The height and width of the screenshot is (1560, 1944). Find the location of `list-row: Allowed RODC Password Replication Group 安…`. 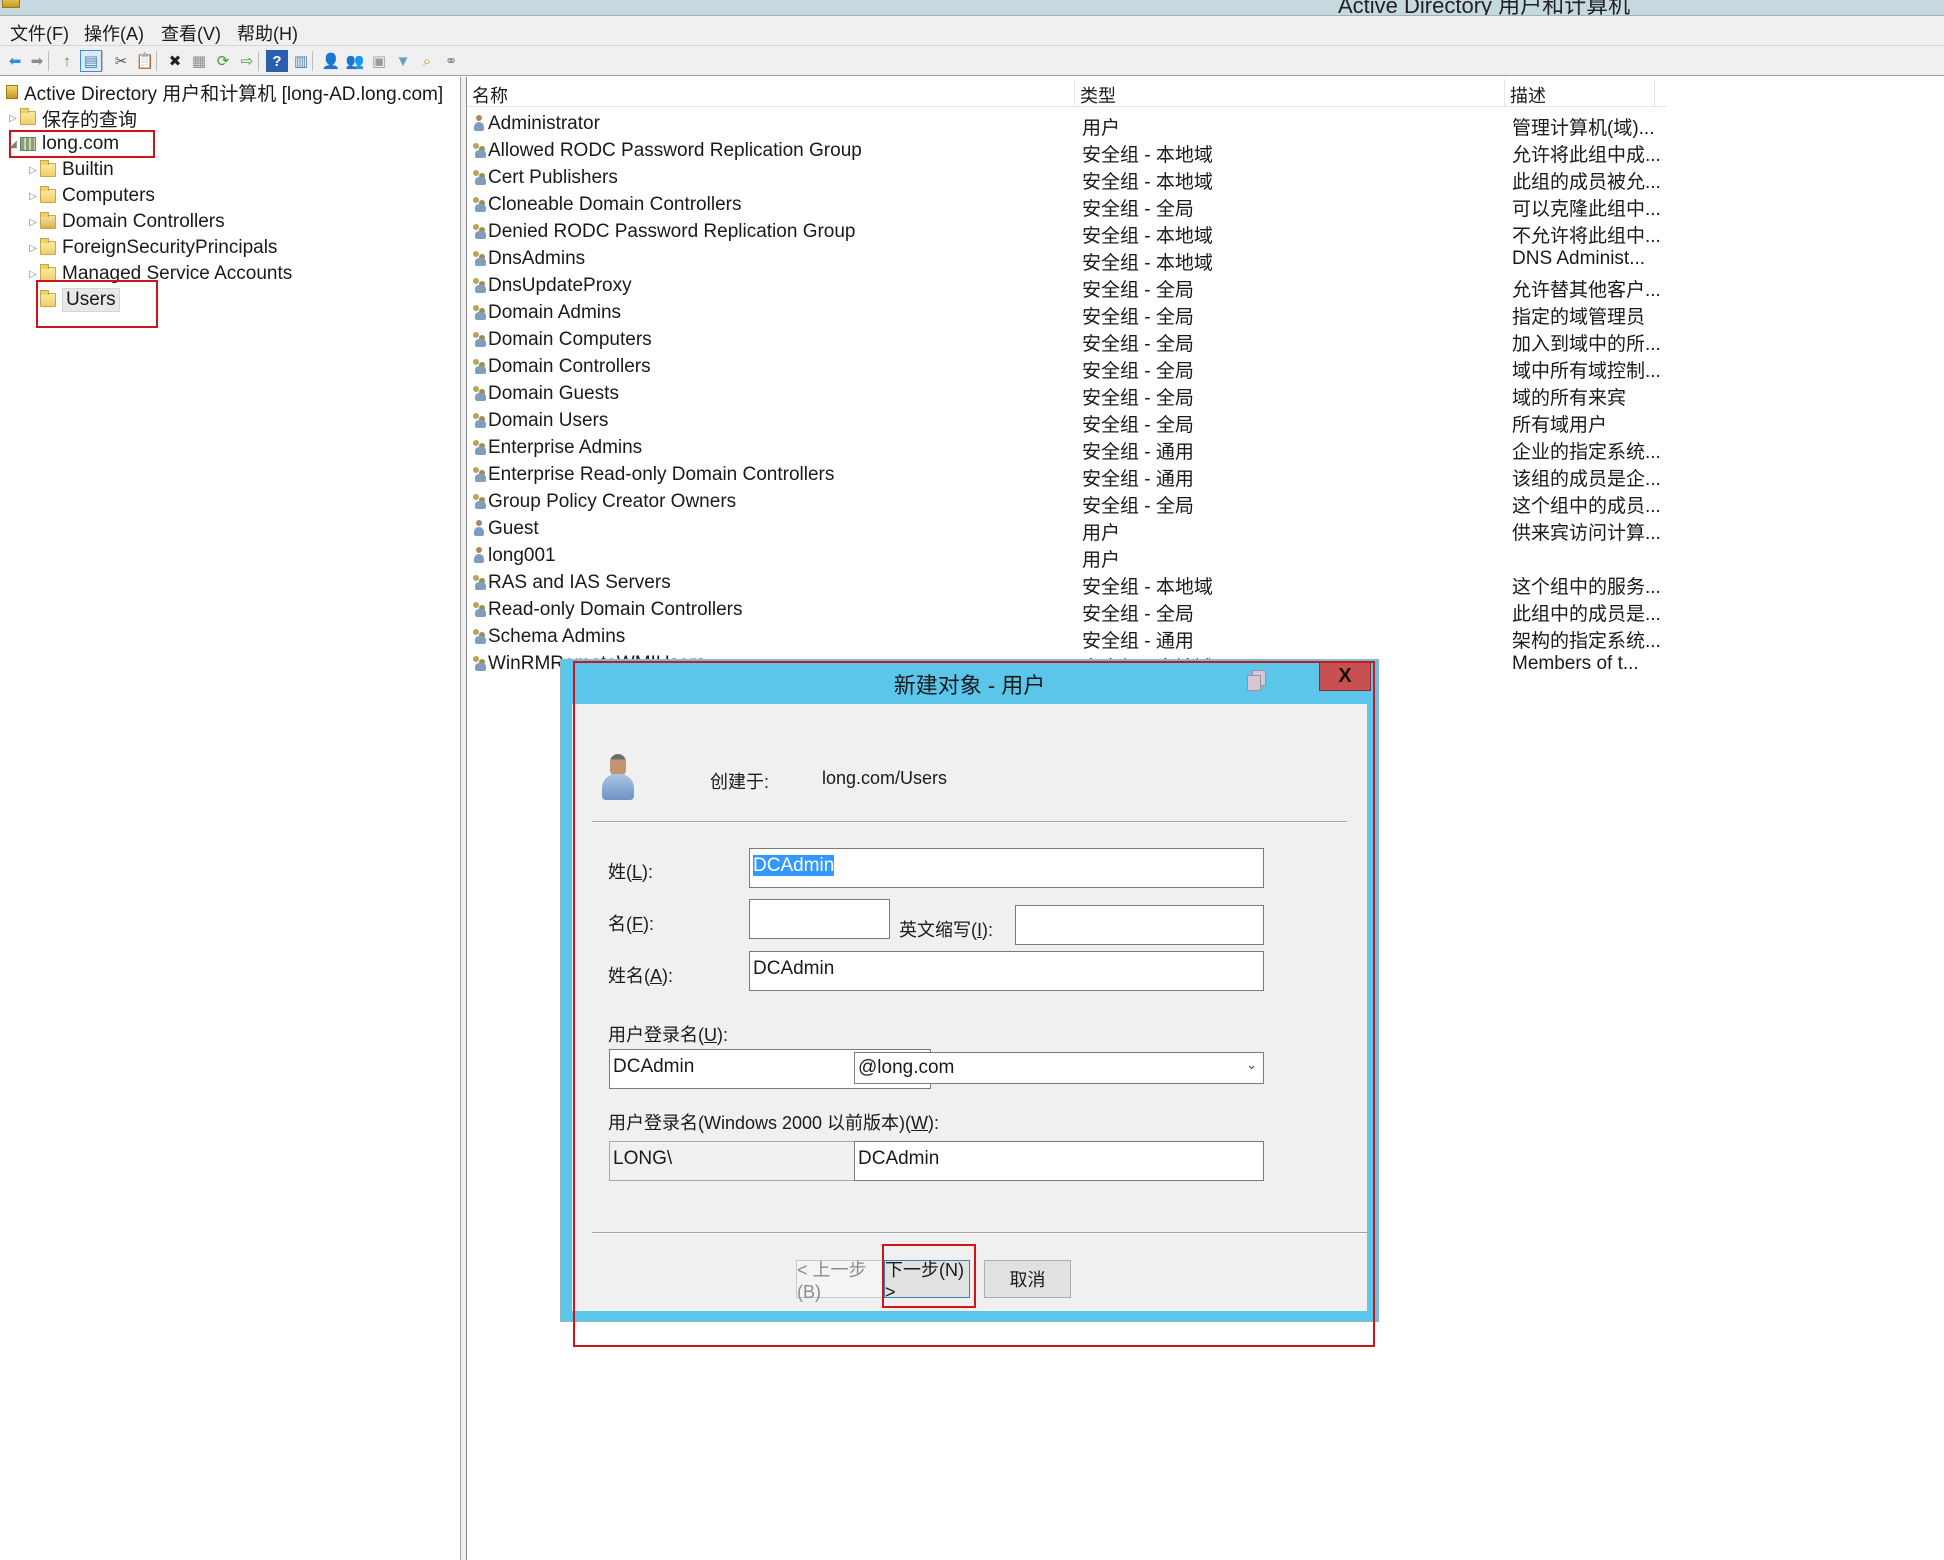

list-row: Allowed RODC Password Replication Group 安… is located at coordinates (1205, 152).